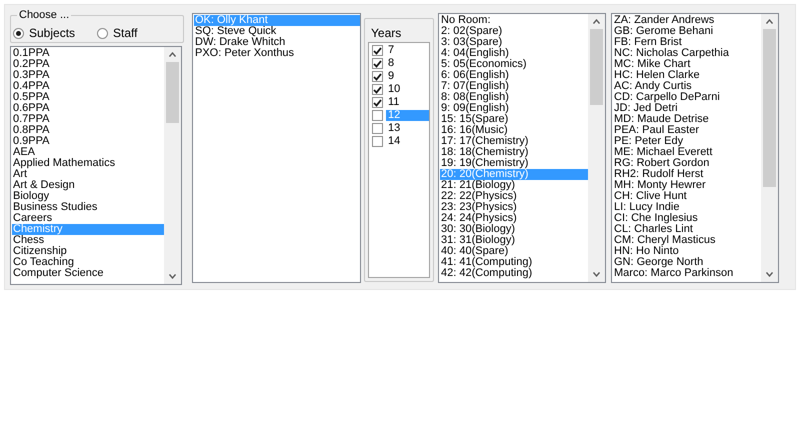  What do you see at coordinates (514, 152) in the screenshot?
I see `list-item: 18: 18(Chemistry)` at bounding box center [514, 152].